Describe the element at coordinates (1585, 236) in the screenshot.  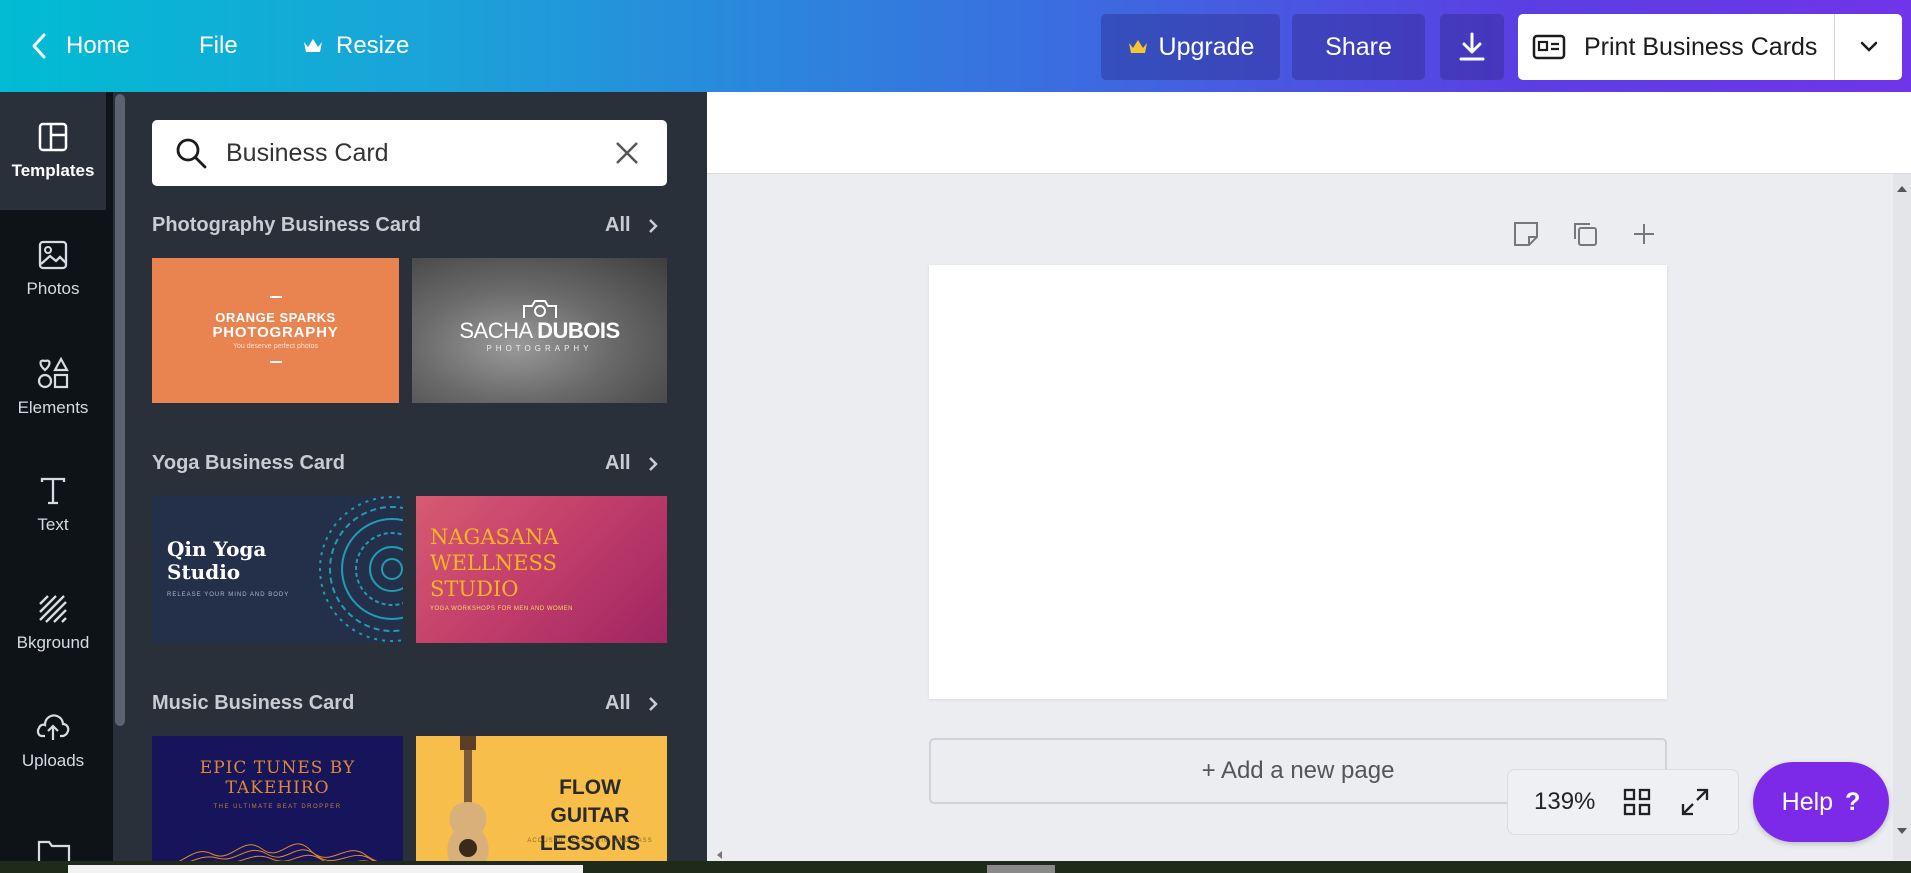
I see `duplicate-page-icon` at that location.